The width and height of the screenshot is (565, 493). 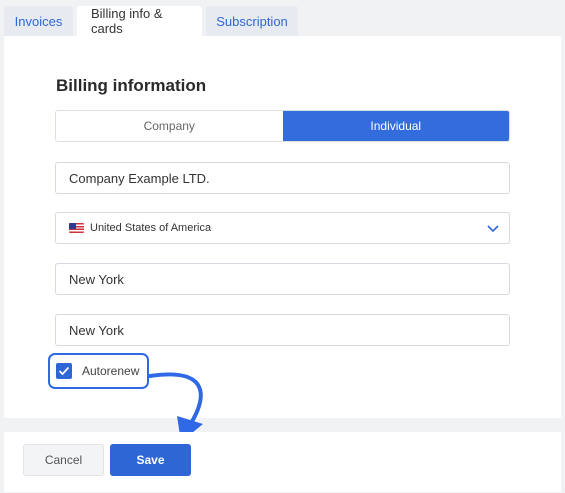 What do you see at coordinates (151, 228) in the screenshot?
I see `country-value: United States of America` at bounding box center [151, 228].